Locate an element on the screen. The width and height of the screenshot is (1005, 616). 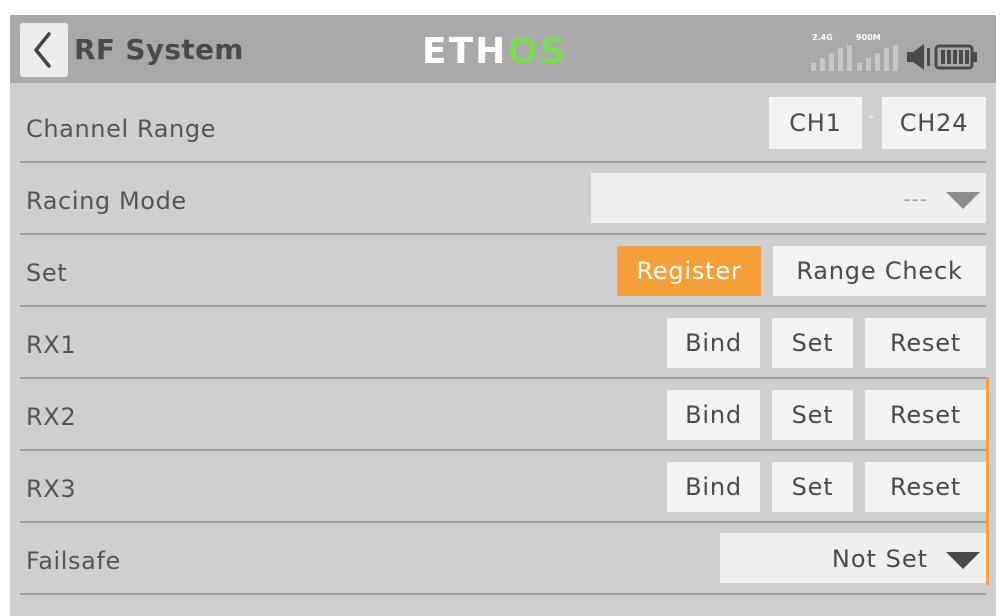
rx1-reset-button: Reset is located at coordinates (925, 343).